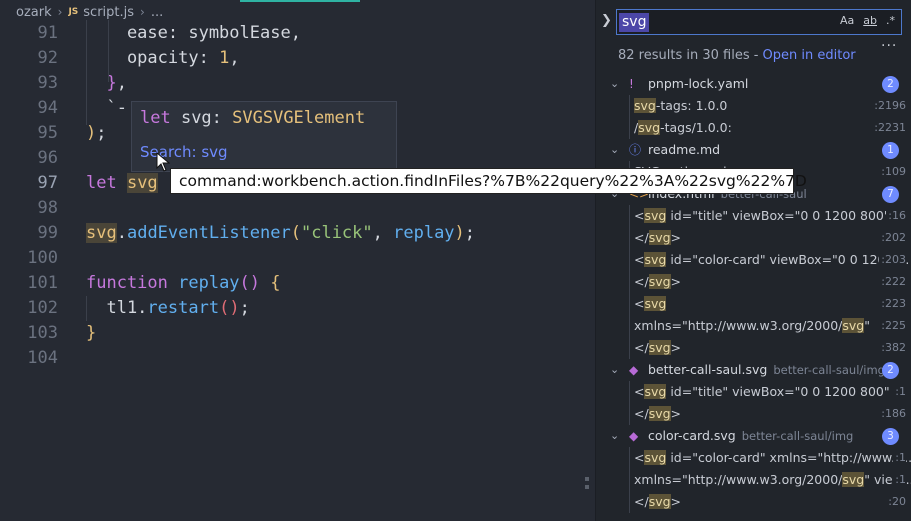 This screenshot has width=911, height=521. Describe the element at coordinates (86, 308) in the screenshot. I see `indent-guide` at that location.